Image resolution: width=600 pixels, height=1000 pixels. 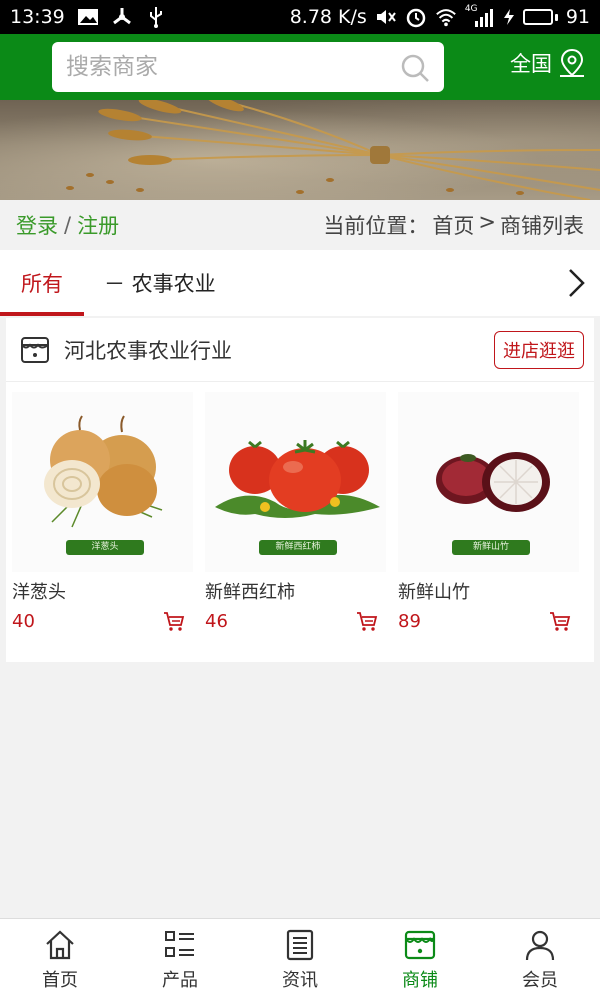 What do you see at coordinates (37, 17) in the screenshot?
I see `status-time: 13:39` at bounding box center [37, 17].